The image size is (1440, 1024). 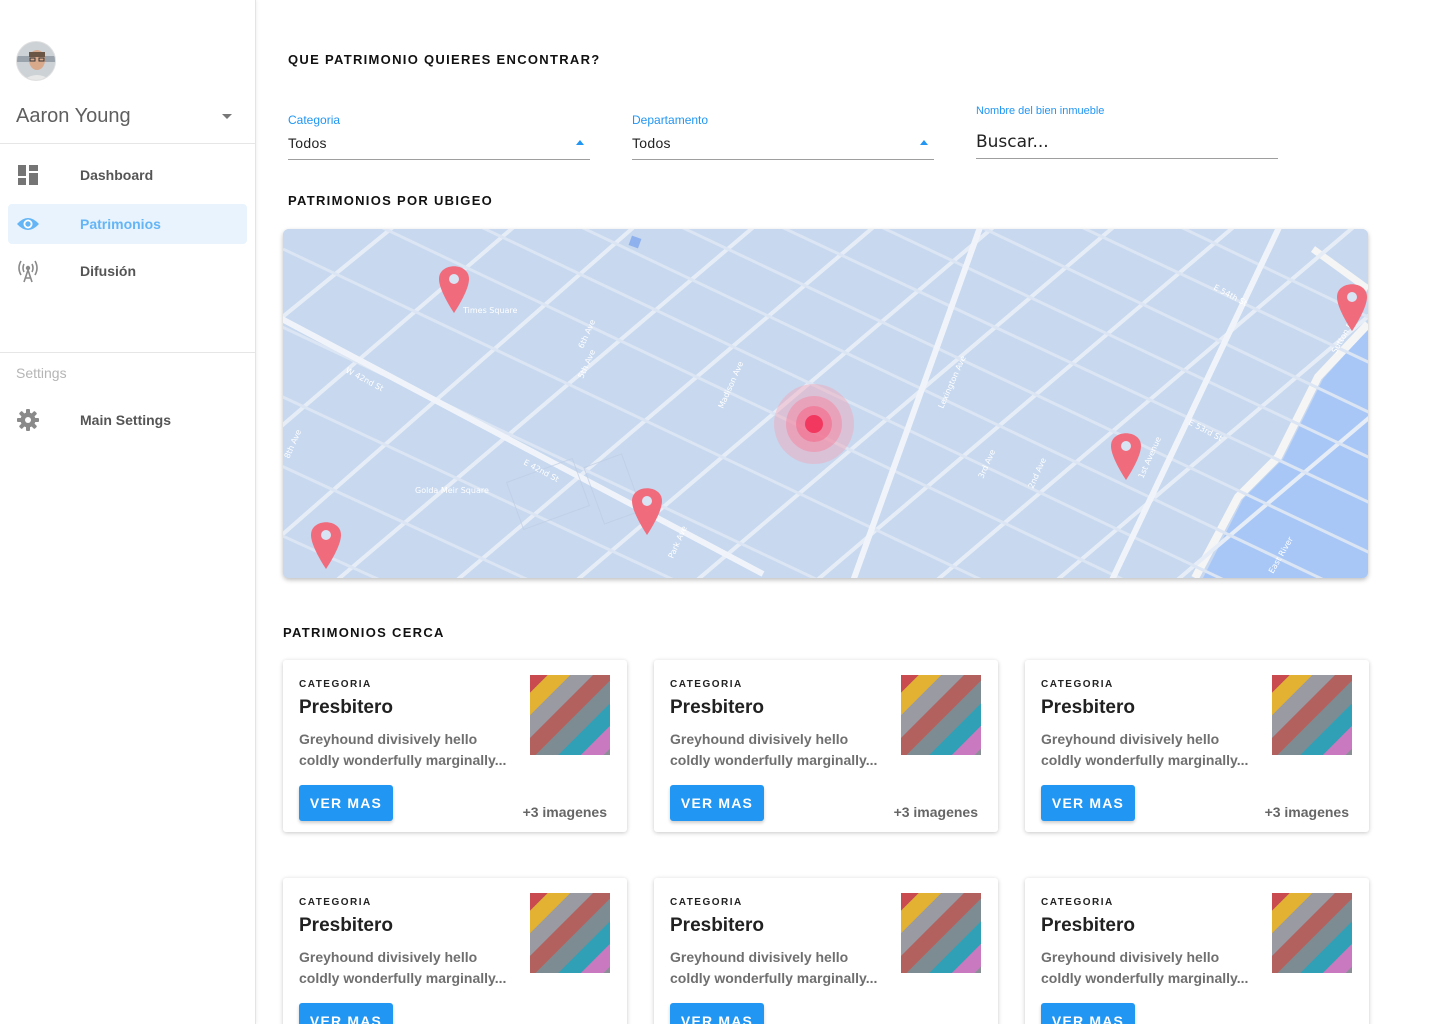 I want to click on sidebar-item-patrimonios: Patrimonios, so click(x=127, y=224).